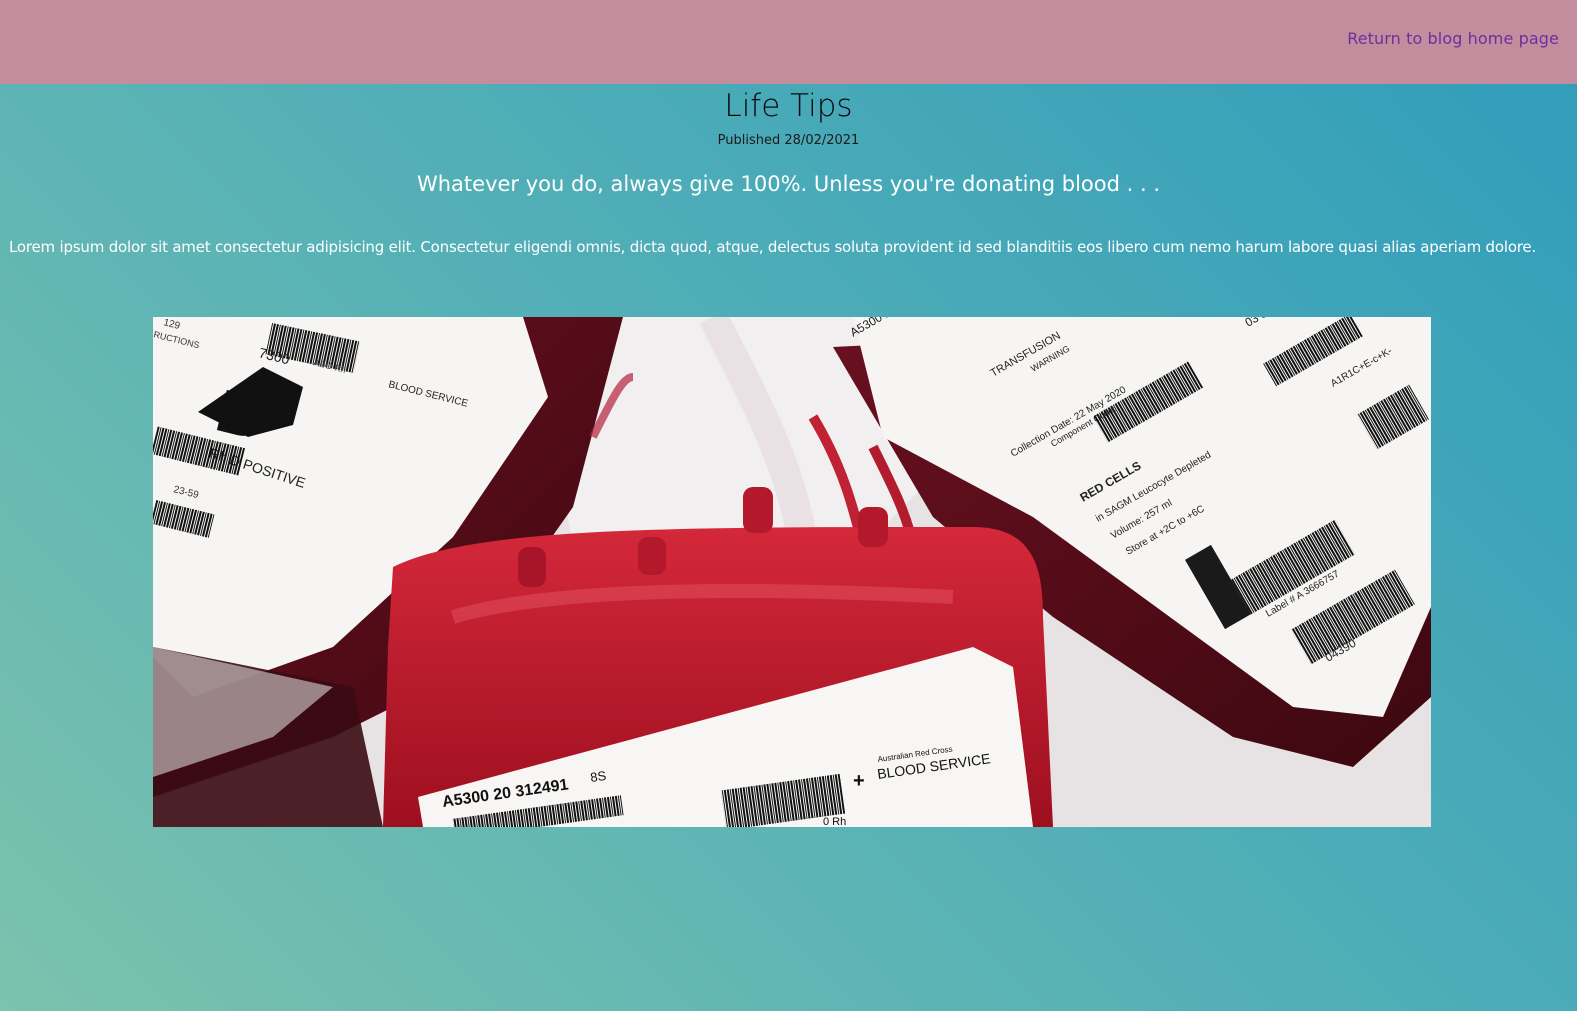  Describe the element at coordinates (788, 106) in the screenshot. I see `post-title: Life Tips` at that location.